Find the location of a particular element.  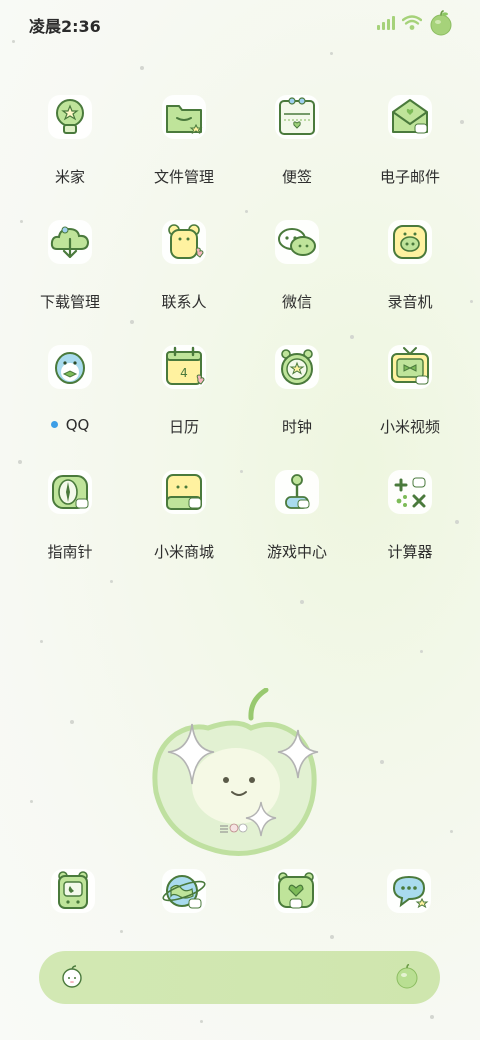

status-bar: 凌晨2:36 is located at coordinates (240, 22).